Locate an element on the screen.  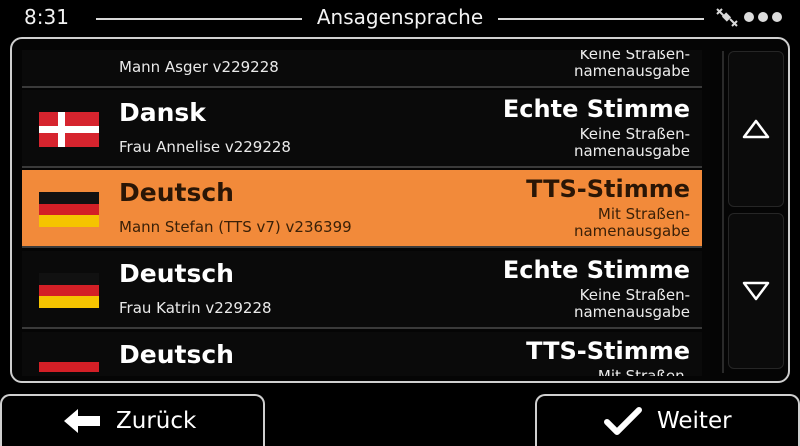
voice-name: Frau Katrin v229228 is located at coordinates (195, 308).